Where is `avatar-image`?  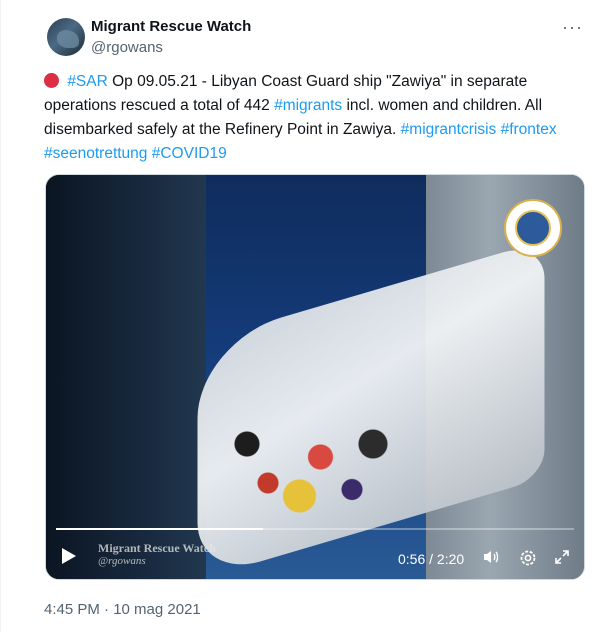
avatar-image is located at coordinates (68, 39).